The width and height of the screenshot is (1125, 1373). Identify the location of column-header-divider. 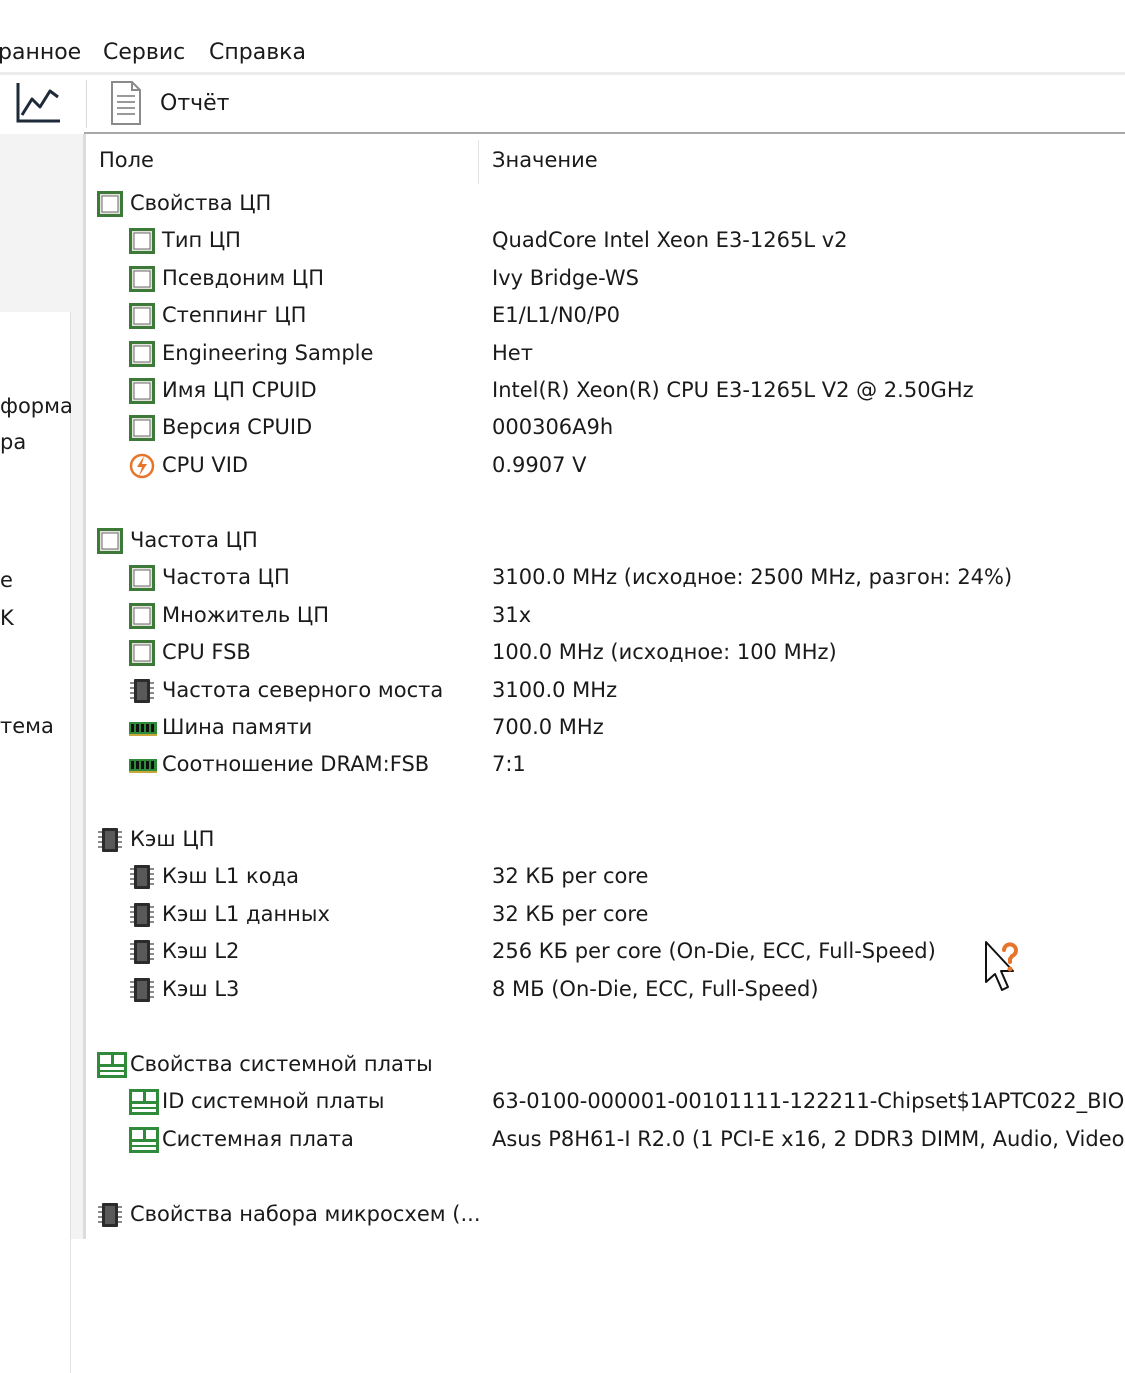
(478, 162).